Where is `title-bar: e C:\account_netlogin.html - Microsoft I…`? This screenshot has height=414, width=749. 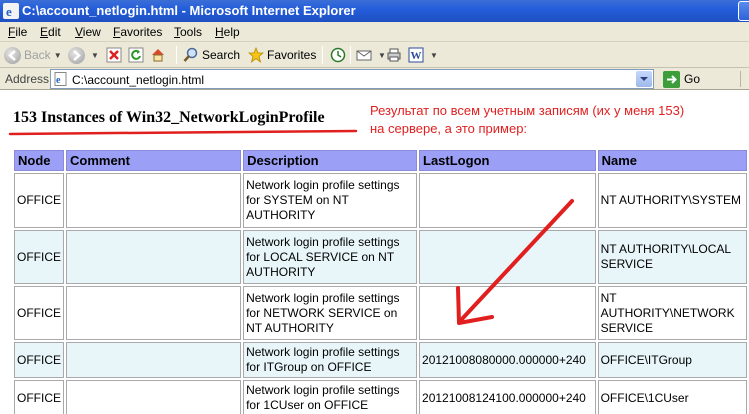
title-bar: e C:\account_netlogin.html - Microsoft I… is located at coordinates (374, 11).